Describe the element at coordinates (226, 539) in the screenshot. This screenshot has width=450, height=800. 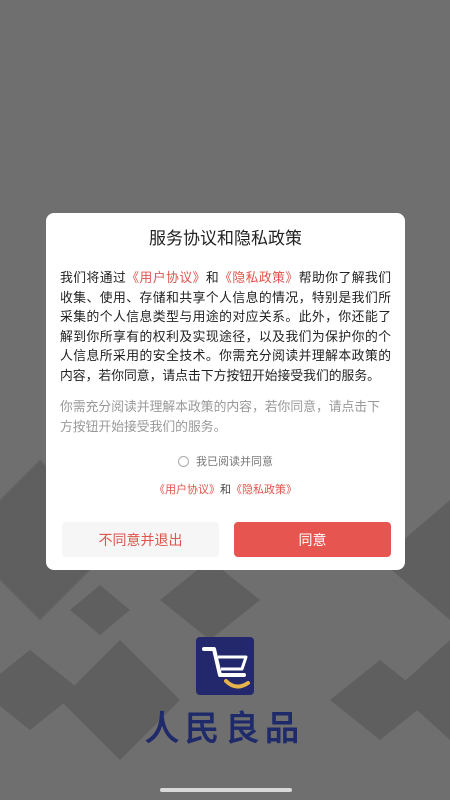
I see `dialog-buttons: 不同意并退出 同意` at that location.